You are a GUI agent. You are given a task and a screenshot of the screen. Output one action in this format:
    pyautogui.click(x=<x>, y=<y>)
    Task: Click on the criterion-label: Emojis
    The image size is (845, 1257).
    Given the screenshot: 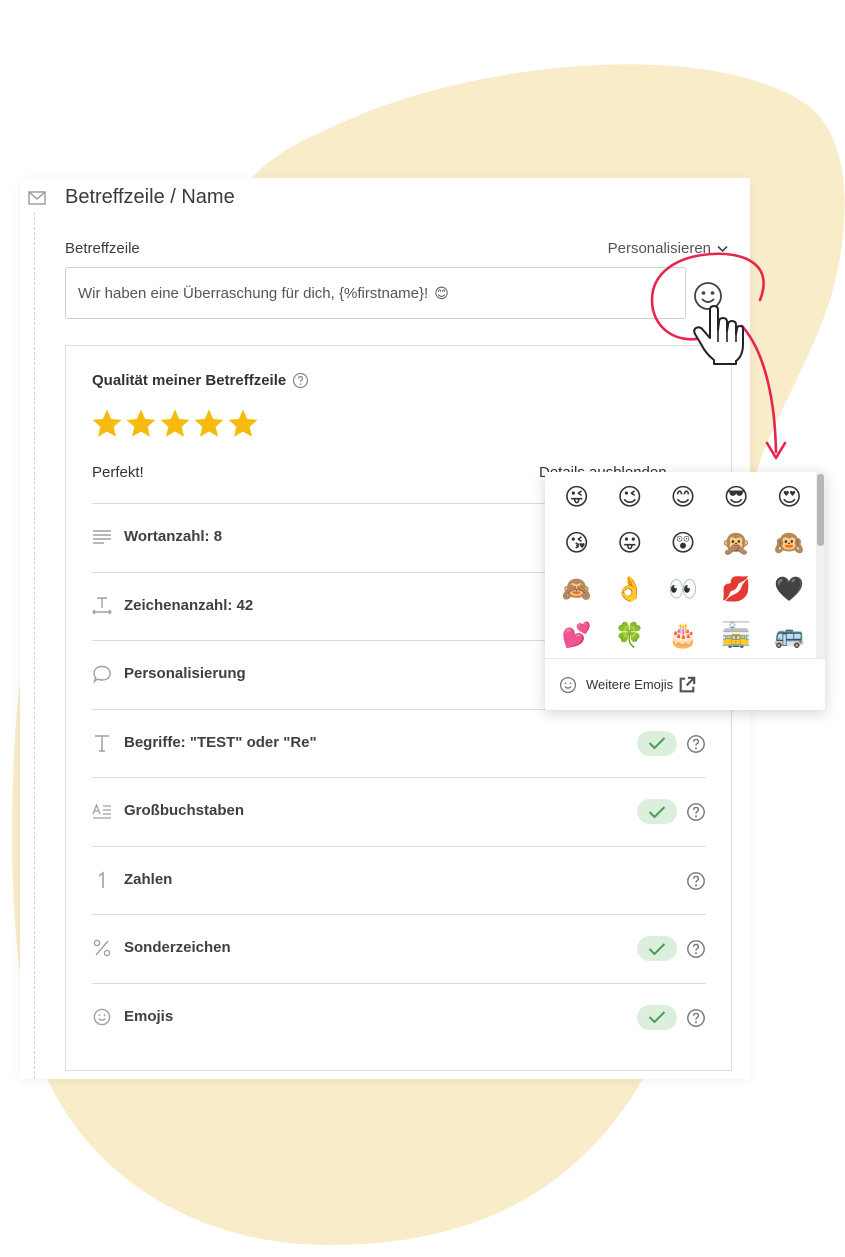 What is the action you would take?
    pyautogui.click(x=149, y=1016)
    